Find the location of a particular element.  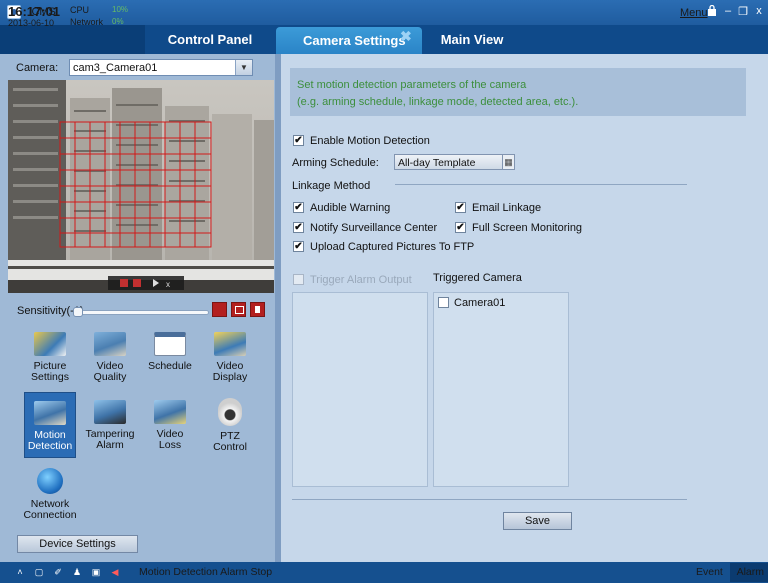

linkage-method-title: Linkage Method is located at coordinates (331, 186).